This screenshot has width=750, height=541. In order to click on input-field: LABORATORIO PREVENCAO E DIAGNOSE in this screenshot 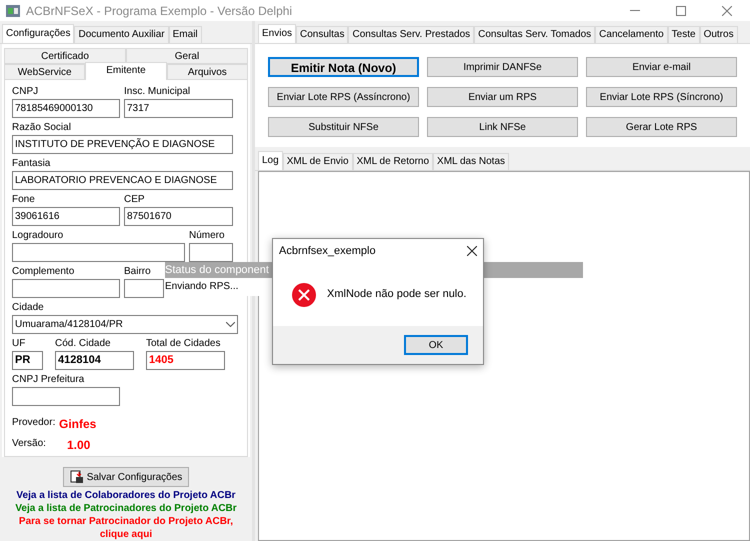, I will do `click(122, 180)`.